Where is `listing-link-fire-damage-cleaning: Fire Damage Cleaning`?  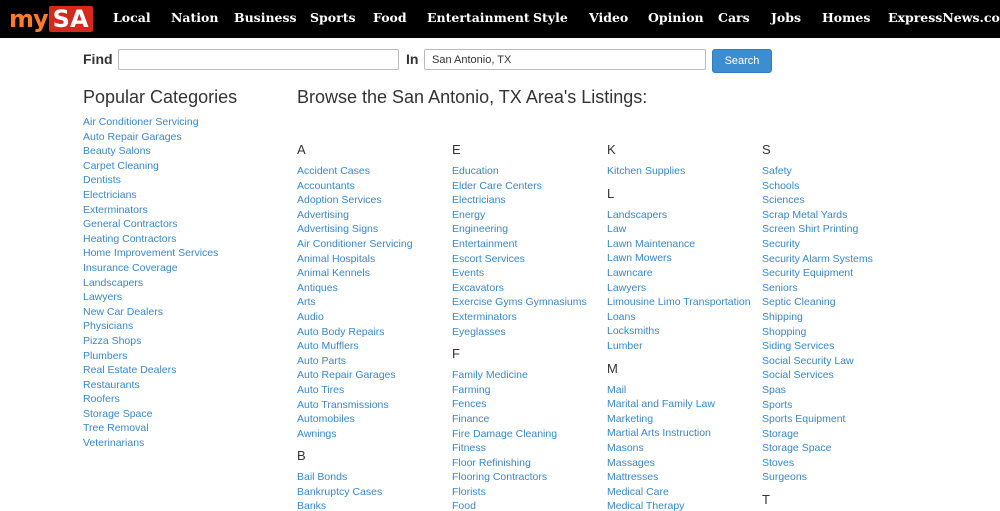 listing-link-fire-damage-cleaning: Fire Damage Cleaning is located at coordinates (519, 434).